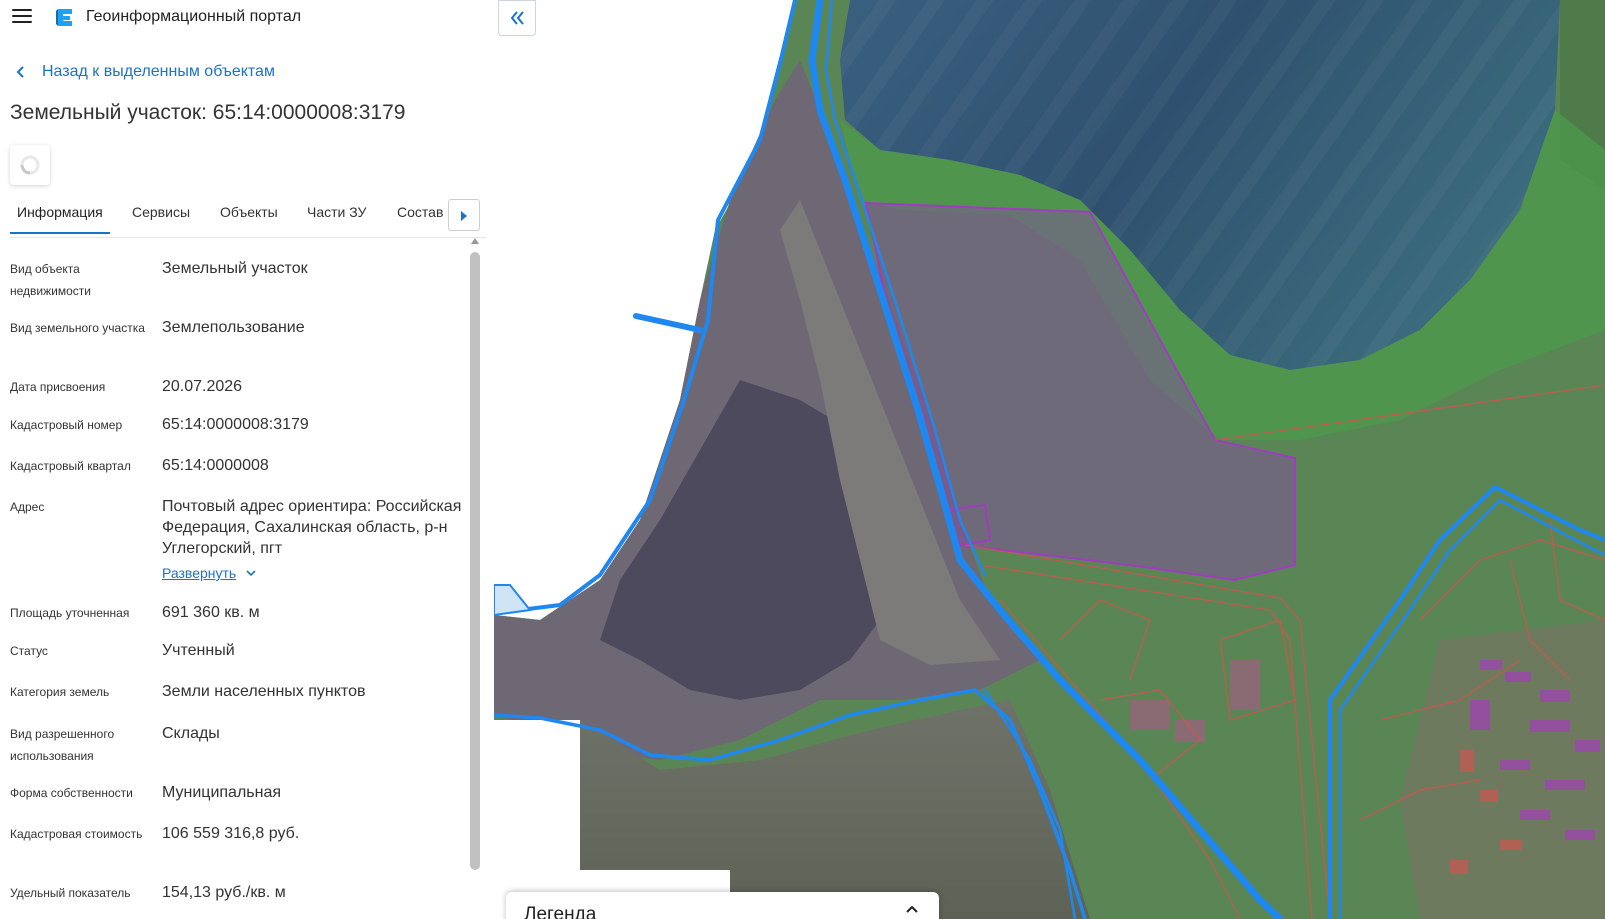 The image size is (1605, 919). Describe the element at coordinates (233, 327) in the screenshot. I see `info-value: Землепользование` at that location.